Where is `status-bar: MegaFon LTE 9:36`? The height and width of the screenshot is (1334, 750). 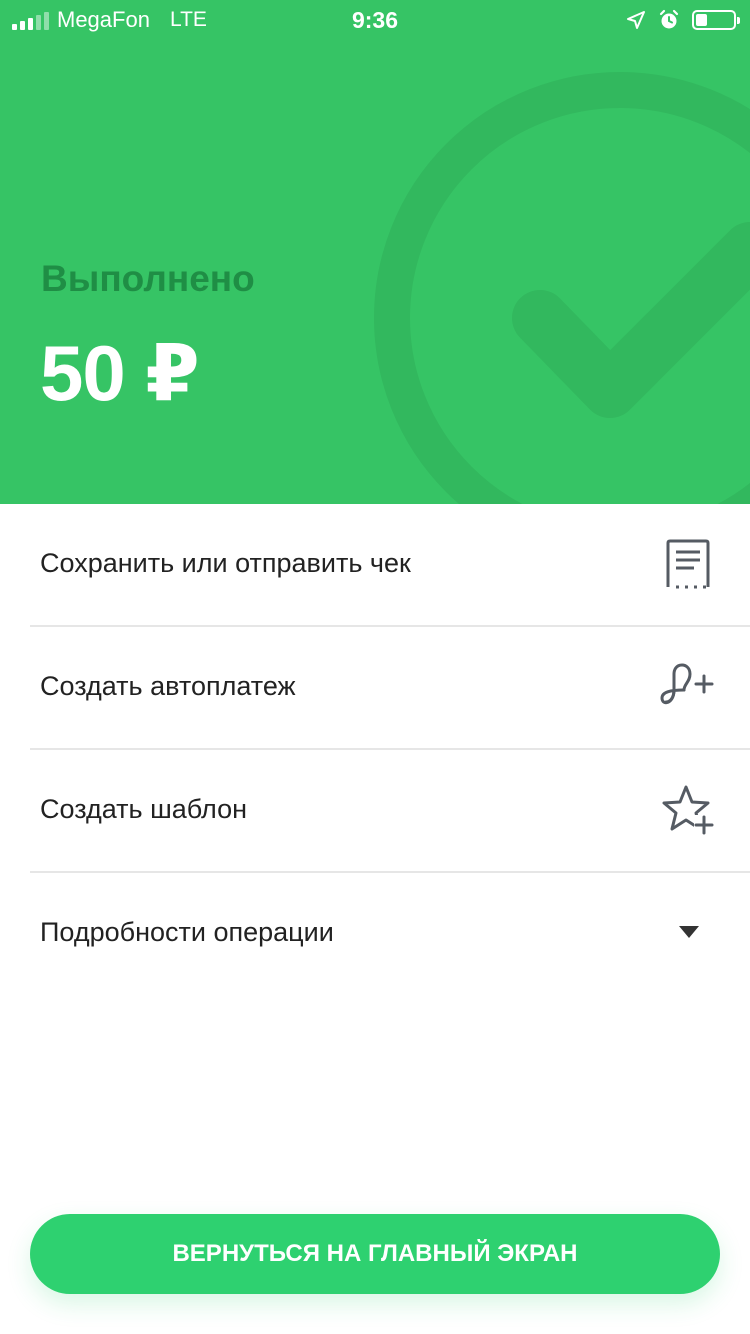 status-bar: MegaFon LTE 9:36 is located at coordinates (375, 21).